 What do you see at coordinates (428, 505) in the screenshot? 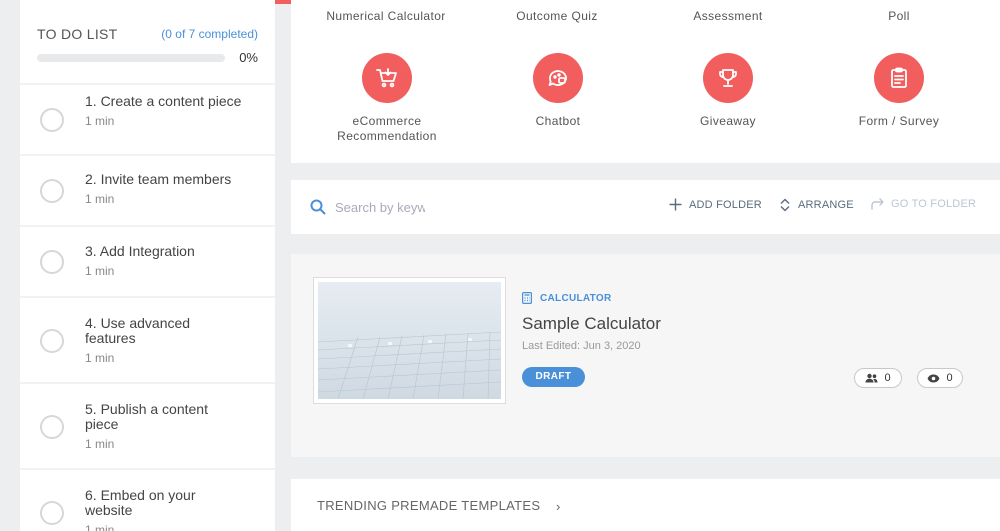
I see `trending-templates-heading: TRENDING PREMADE TEMPLATES` at bounding box center [428, 505].